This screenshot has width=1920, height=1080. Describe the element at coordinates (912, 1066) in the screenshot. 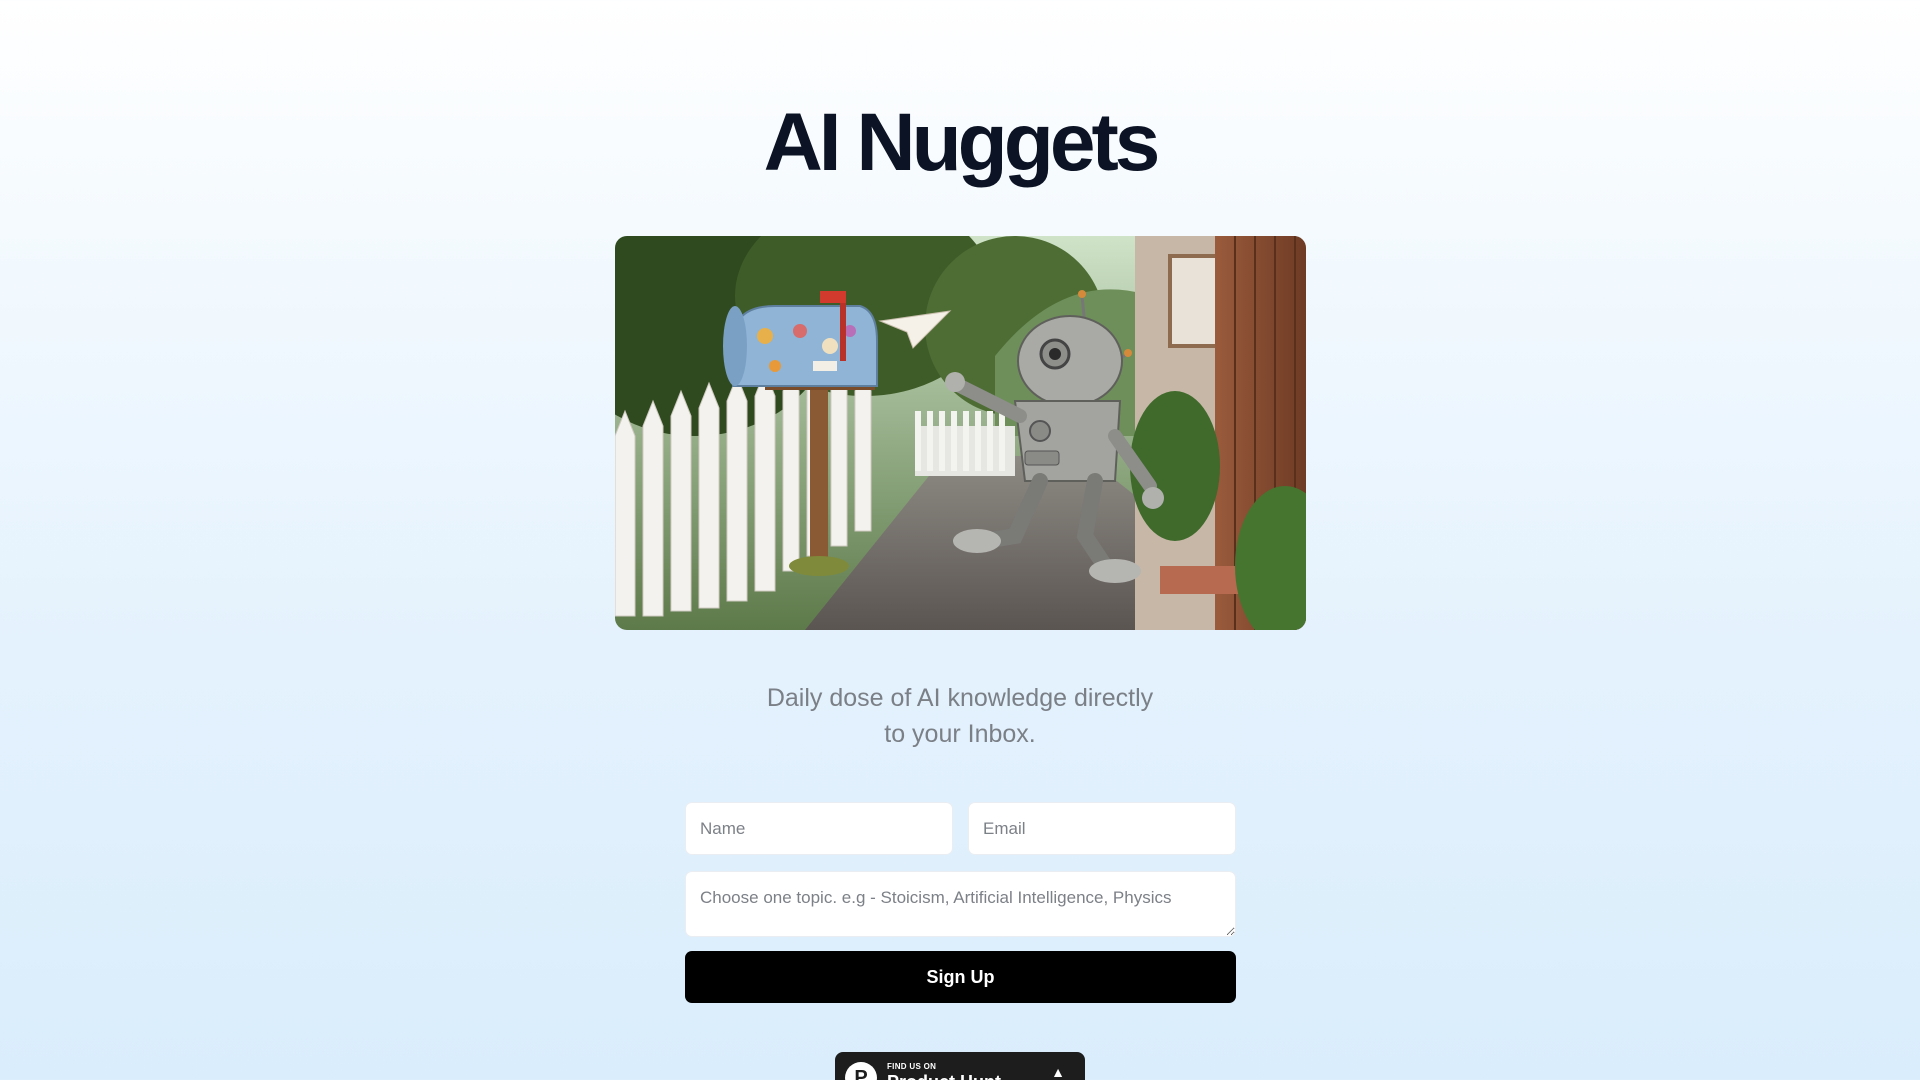

I see `badge-small-text: FIND US ON` at that location.